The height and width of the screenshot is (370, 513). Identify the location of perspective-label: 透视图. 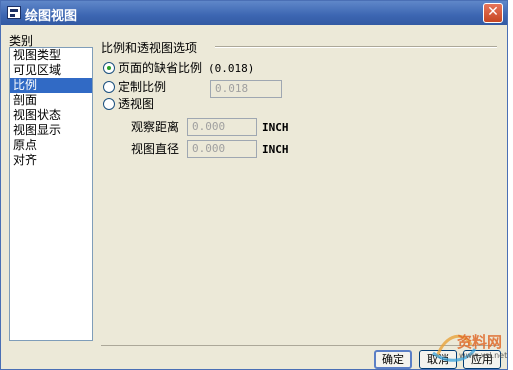
(136, 104).